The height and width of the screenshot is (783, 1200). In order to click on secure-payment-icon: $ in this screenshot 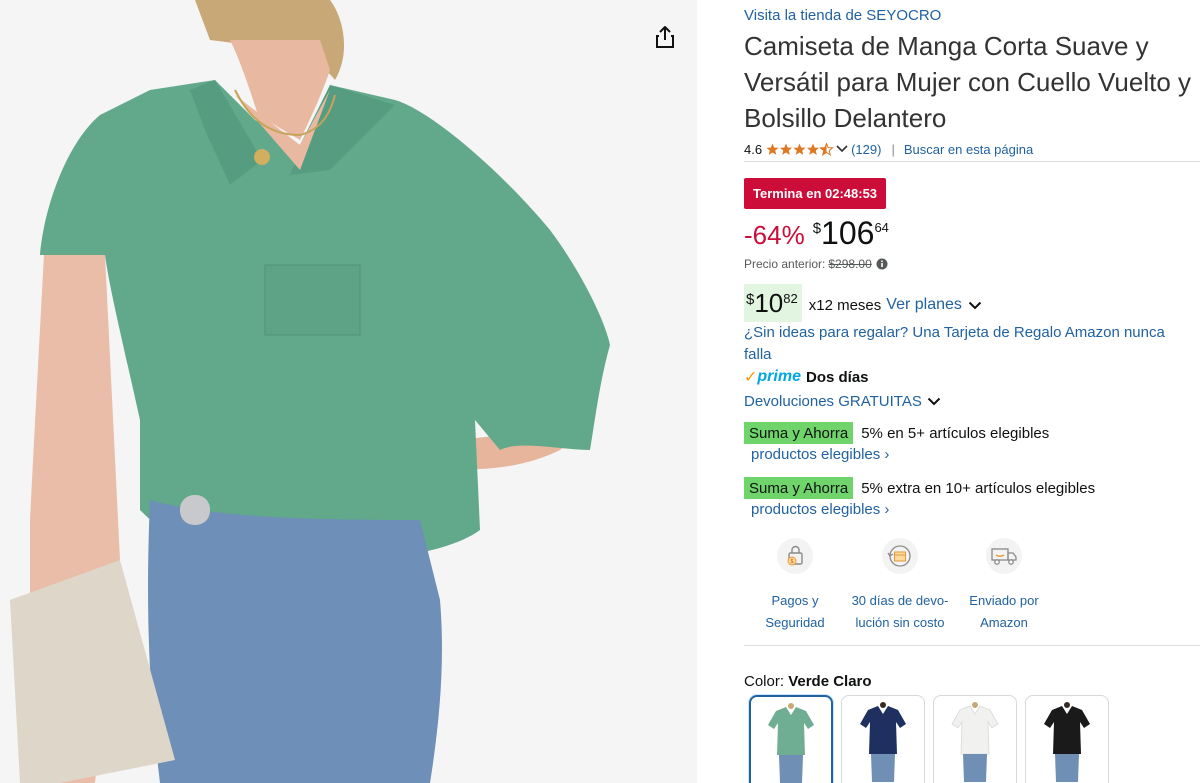, I will do `click(795, 556)`.